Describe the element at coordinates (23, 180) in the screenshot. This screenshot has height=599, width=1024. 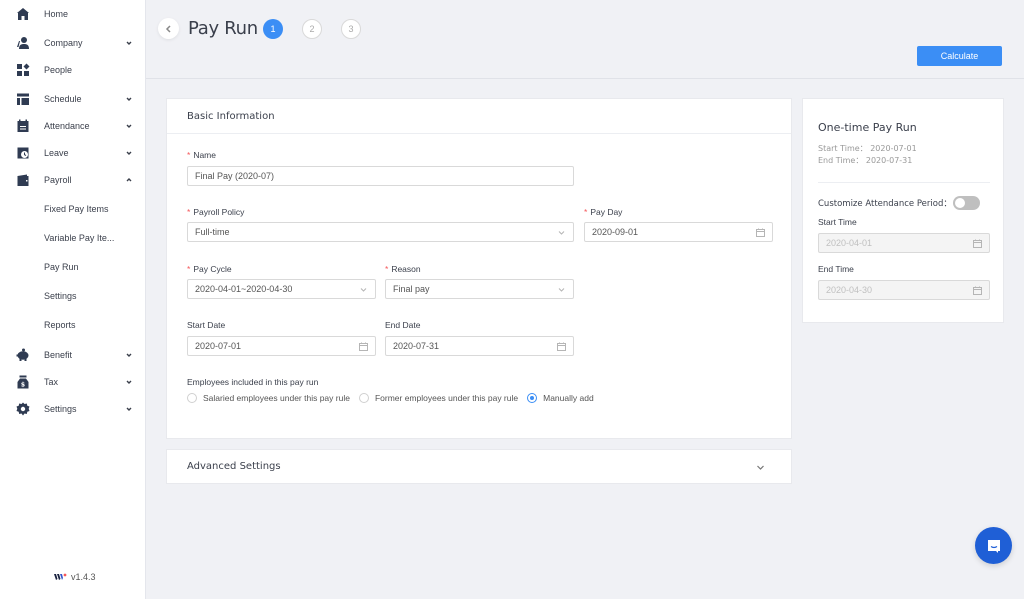
I see `wallet-icon` at that location.